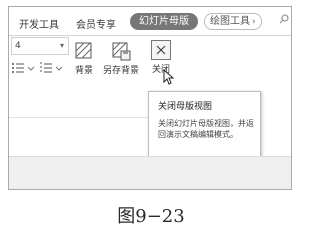 The width and height of the screenshot is (320, 242). I want to click on mouse-cursor-icon, so click(169, 77).